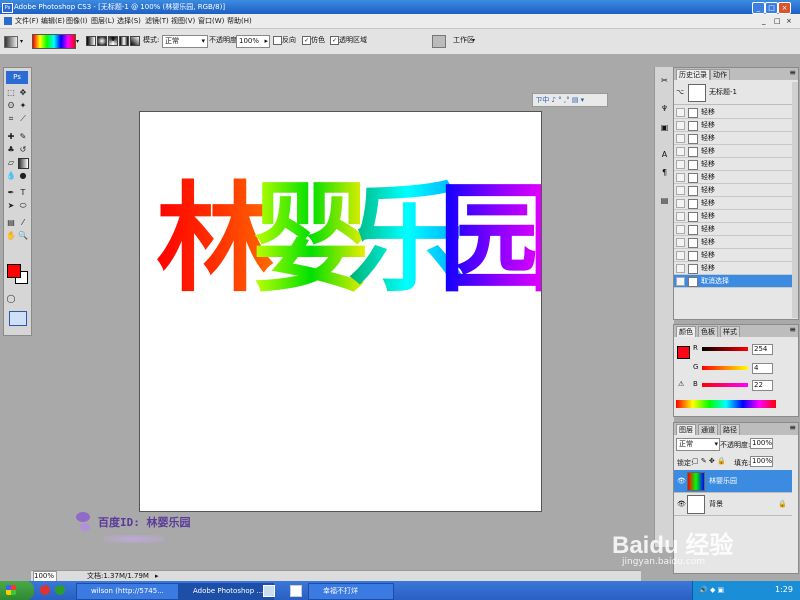  I want to click on taskbar-icon-b, so click(296, 591).